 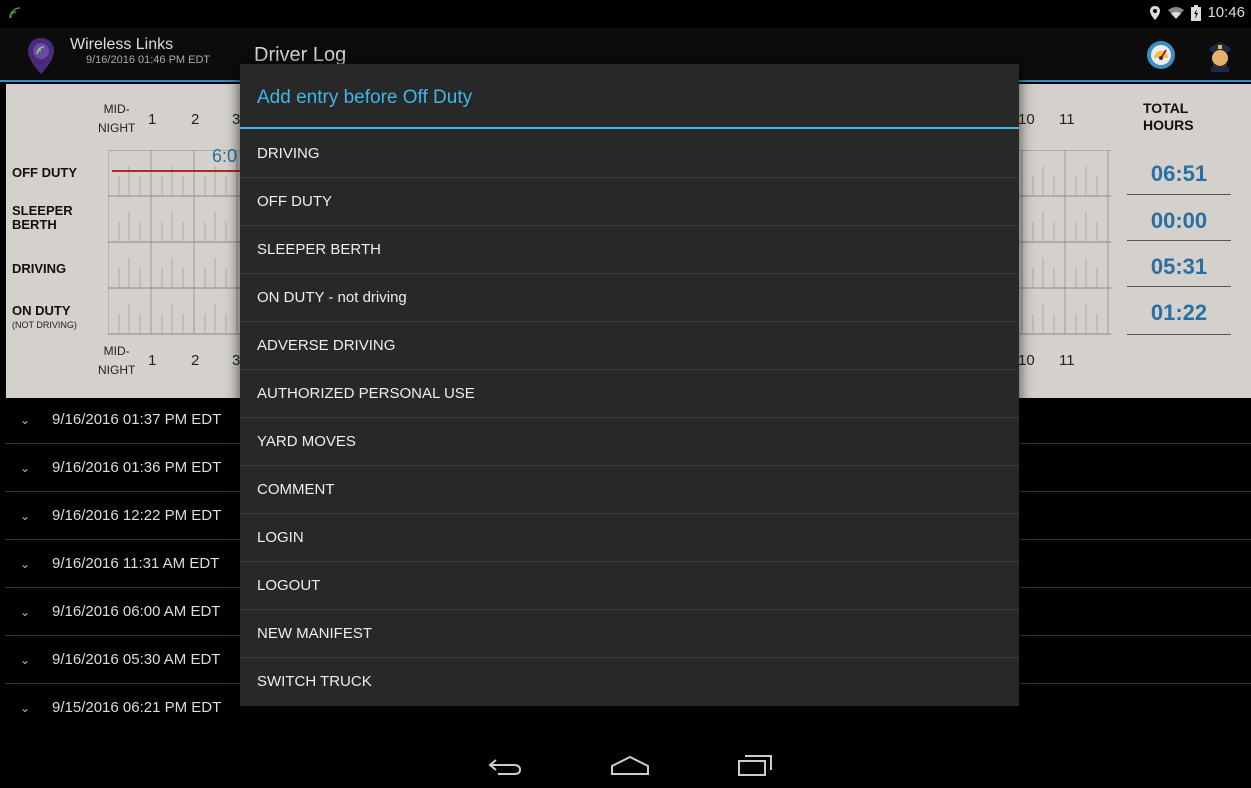 What do you see at coordinates (117, 118) in the screenshot?
I see `midnight-label-top: MID- NIGHT` at bounding box center [117, 118].